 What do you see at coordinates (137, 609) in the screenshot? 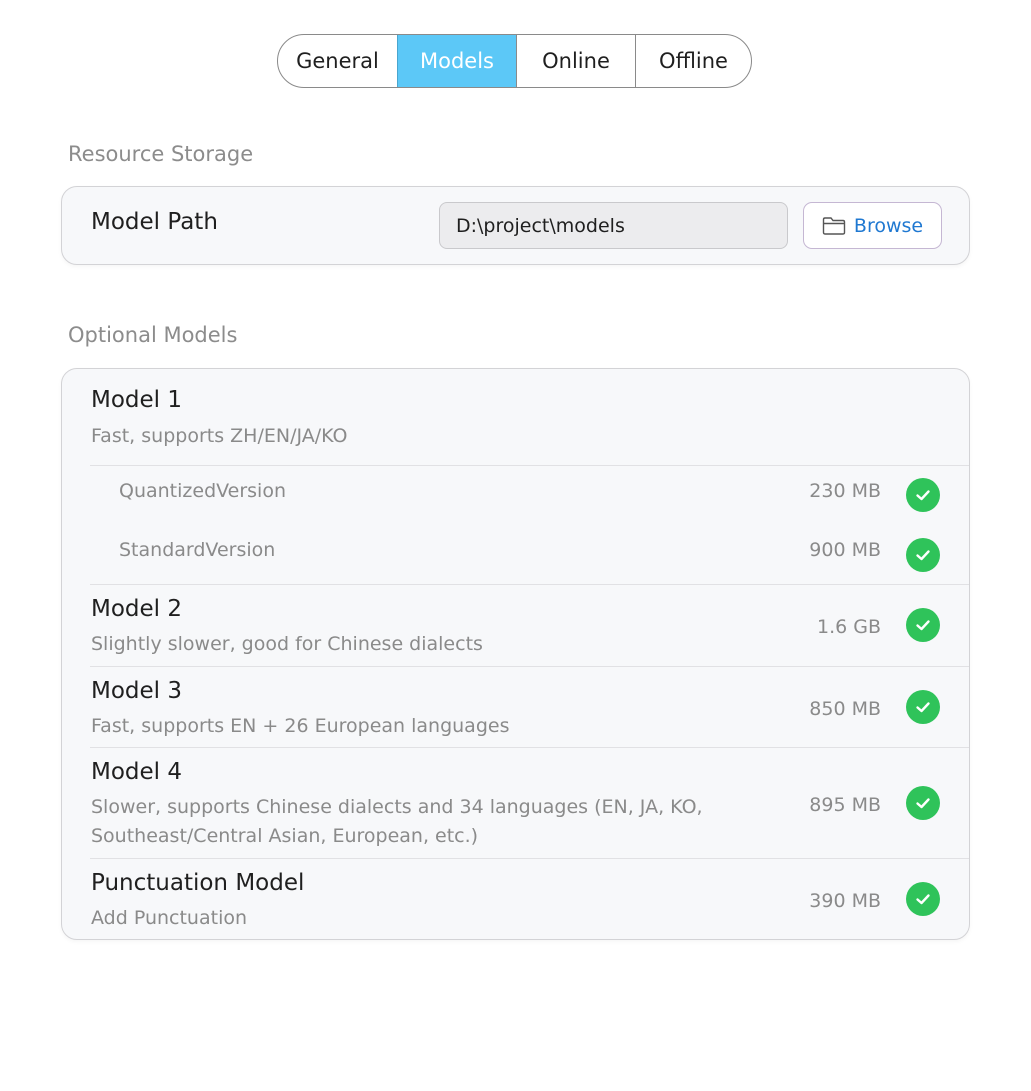
I see `model-name: Model 2` at bounding box center [137, 609].